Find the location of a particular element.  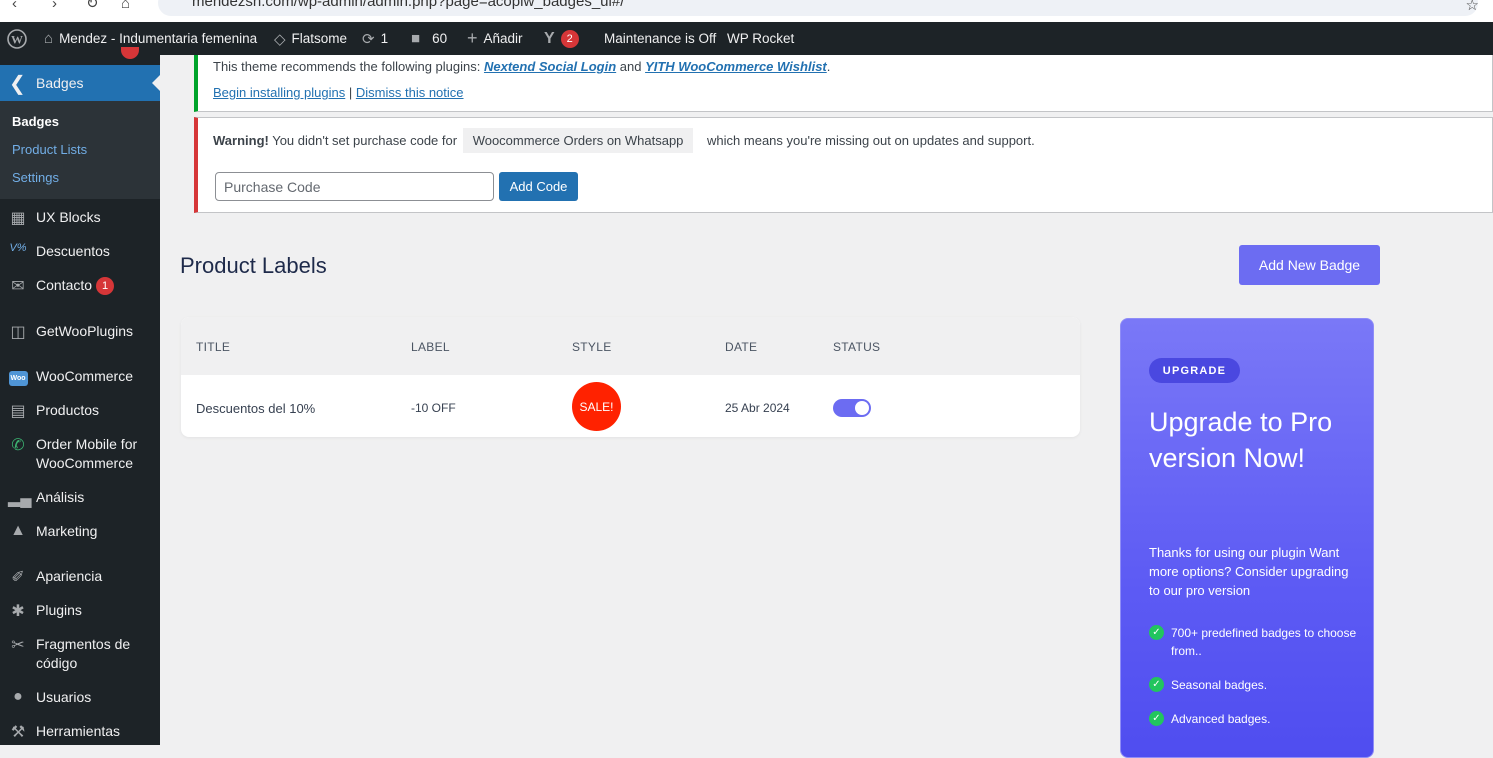

updates-link: ⟳ 1 is located at coordinates (375, 38).